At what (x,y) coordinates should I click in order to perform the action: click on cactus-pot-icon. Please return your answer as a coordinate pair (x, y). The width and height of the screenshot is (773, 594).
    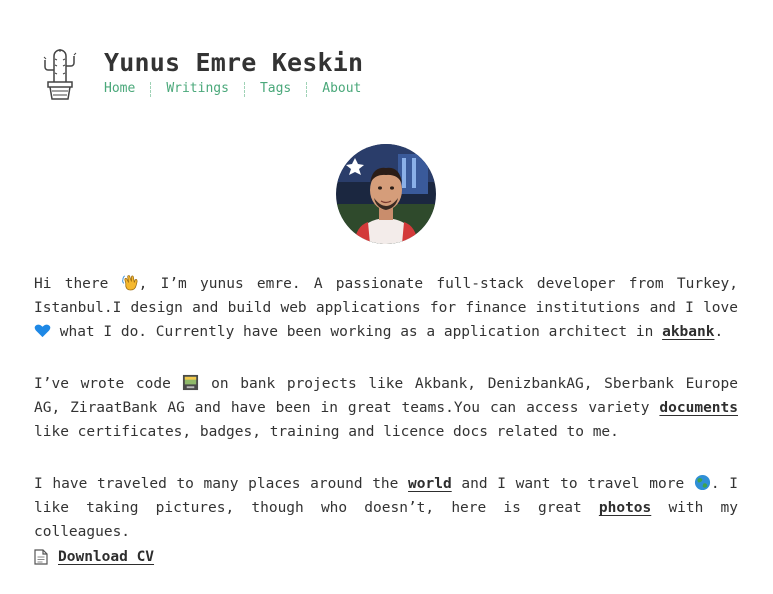
    Looking at the image, I should click on (60, 73).